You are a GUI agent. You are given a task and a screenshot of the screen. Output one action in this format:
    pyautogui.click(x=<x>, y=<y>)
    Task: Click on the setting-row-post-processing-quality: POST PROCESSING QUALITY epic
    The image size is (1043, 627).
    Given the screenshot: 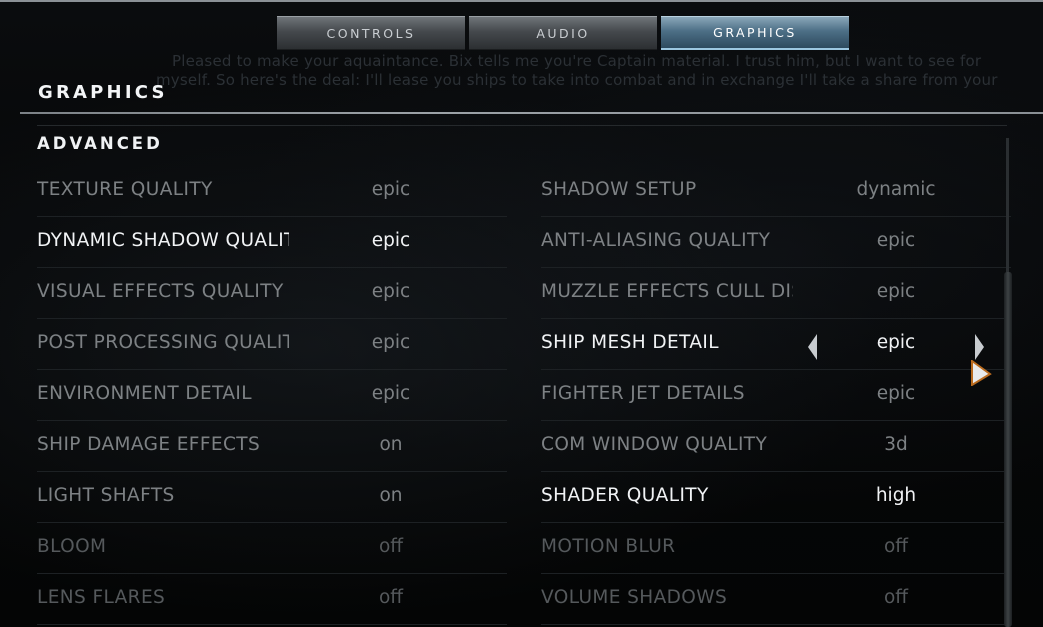 What is the action you would take?
    pyautogui.click(x=272, y=344)
    